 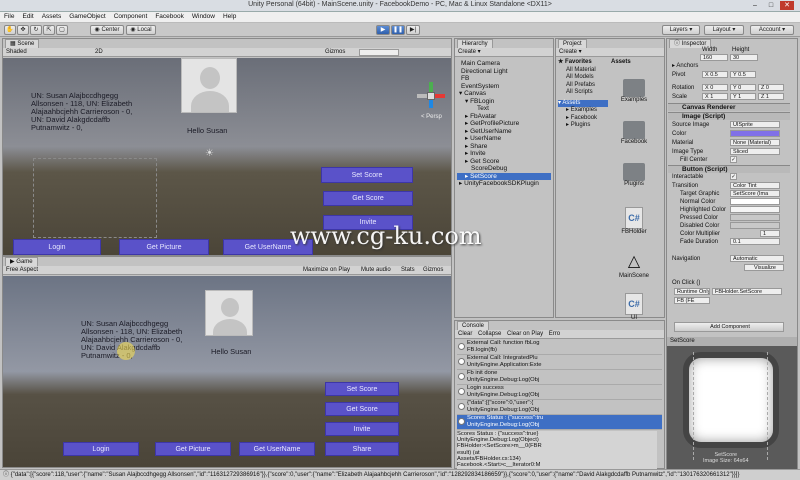 I want to click on hierarchy-item: ▾ Canvas, so click(x=504, y=94).